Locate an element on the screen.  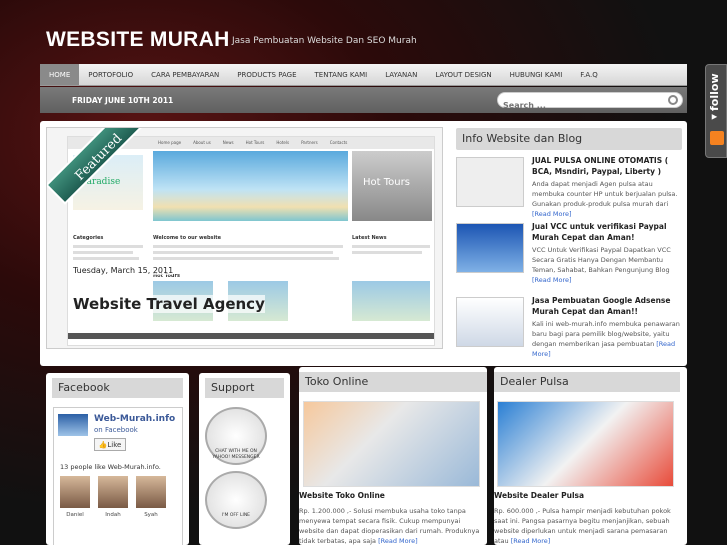
fan-name: Indah is located at coordinates (113, 515).